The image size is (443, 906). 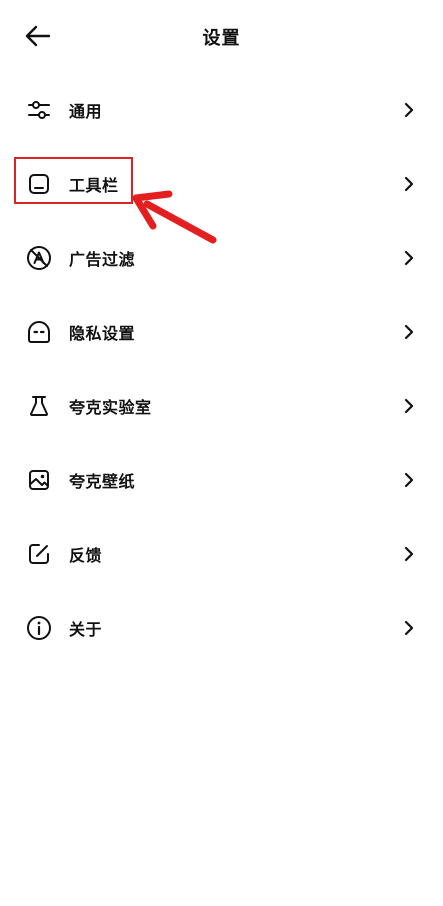 What do you see at coordinates (94, 185) in the screenshot?
I see `menu-item-label: 工具栏` at bounding box center [94, 185].